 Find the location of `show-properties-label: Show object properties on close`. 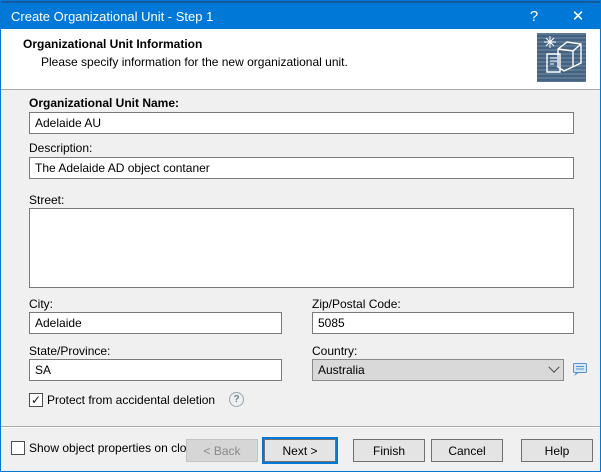

show-properties-label: Show object properties on close is located at coordinates (114, 448).